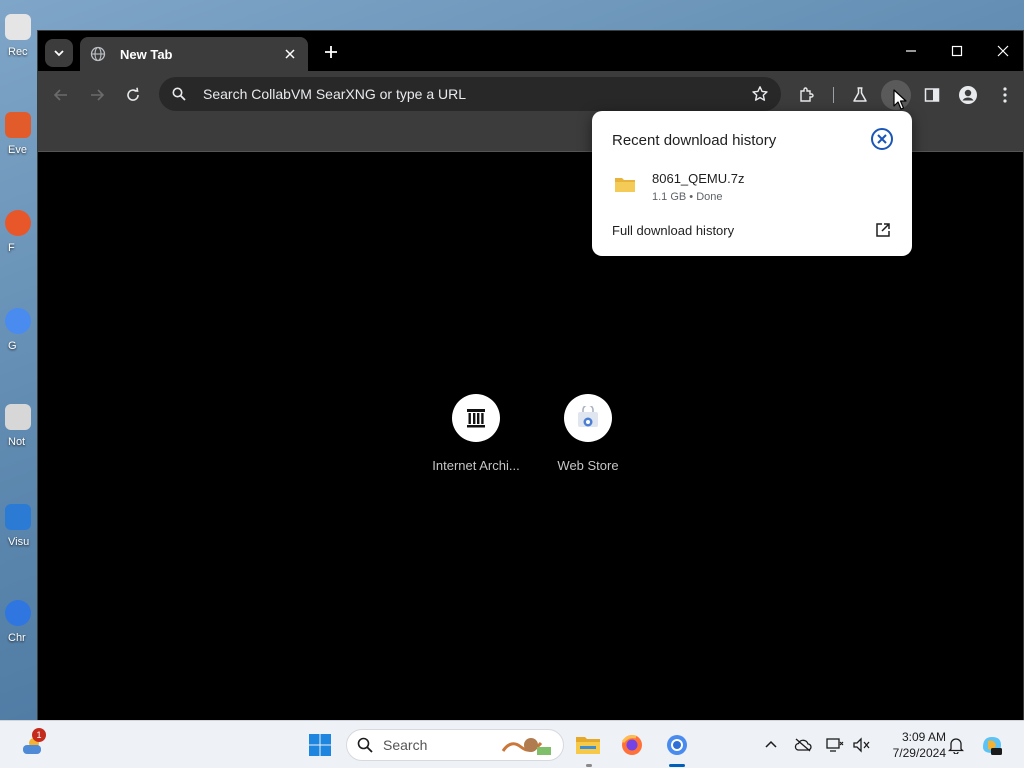 The width and height of the screenshot is (1024, 768). What do you see at coordinates (18, 517) in the screenshot?
I see `visual-studio-icon` at bounding box center [18, 517].